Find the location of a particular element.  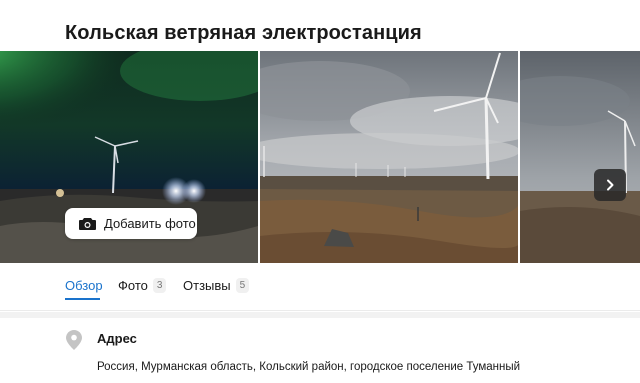

location-pin-icon is located at coordinates (74, 340).